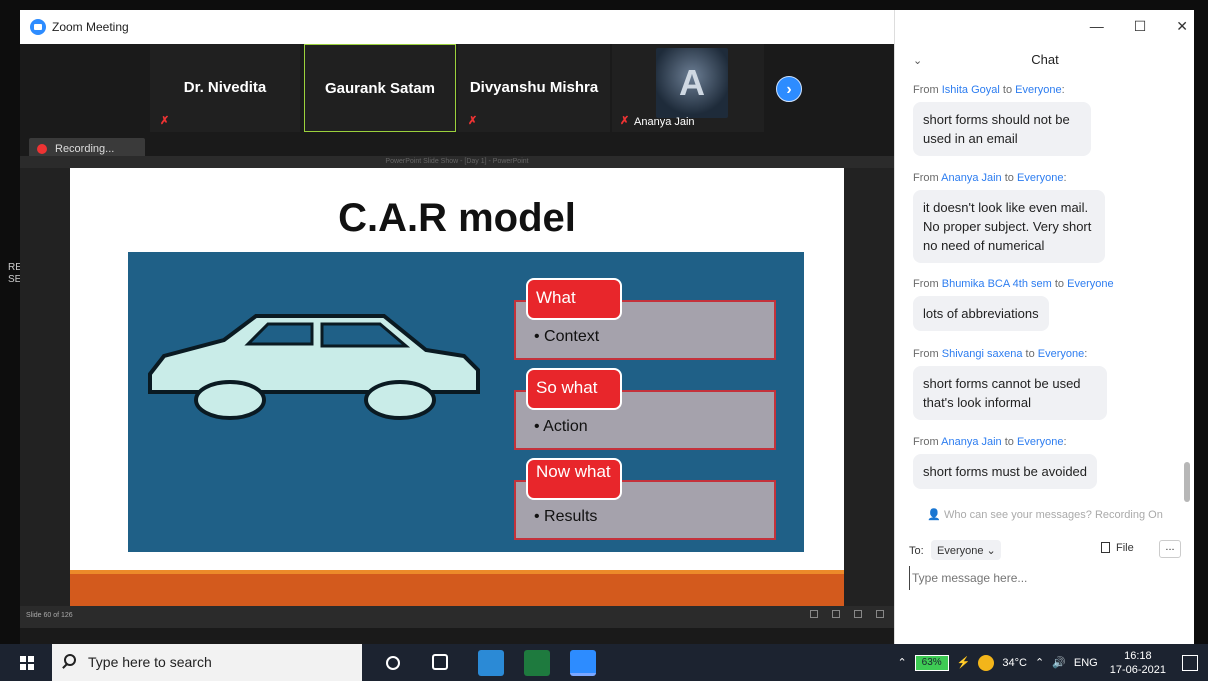  Describe the element at coordinates (457, 588) in the screenshot. I see `slide-footer-band` at that location.